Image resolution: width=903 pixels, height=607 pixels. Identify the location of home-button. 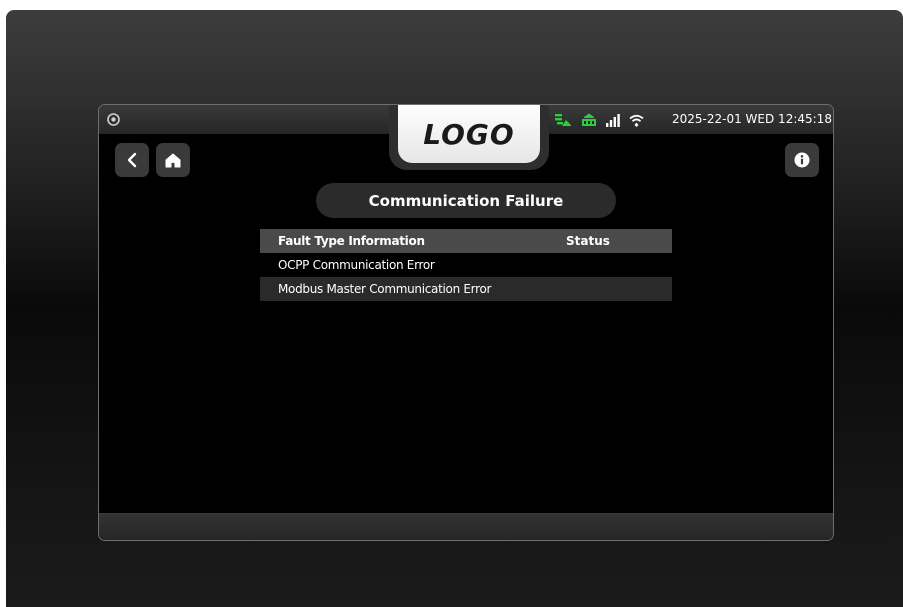
(173, 160).